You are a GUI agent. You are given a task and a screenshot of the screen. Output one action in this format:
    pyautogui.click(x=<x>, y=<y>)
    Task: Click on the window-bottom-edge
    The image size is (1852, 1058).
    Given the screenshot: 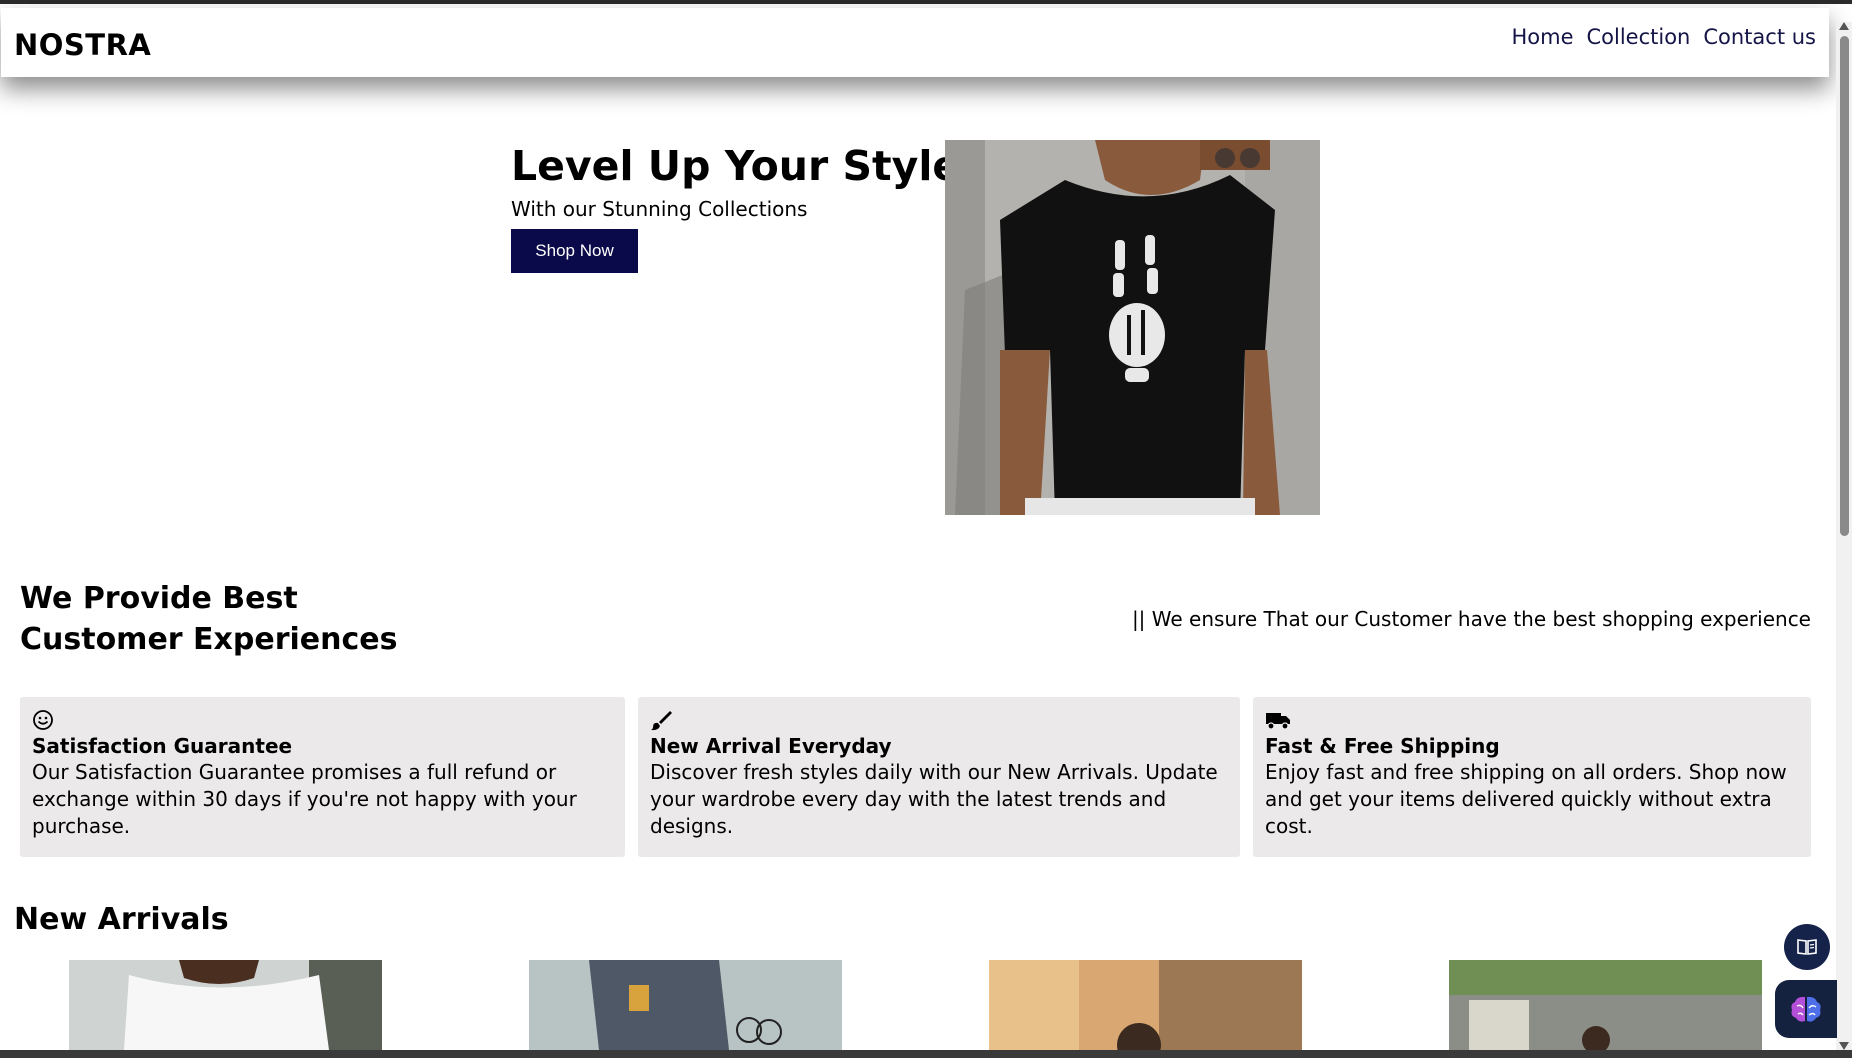 What is the action you would take?
    pyautogui.click(x=926, y=1054)
    